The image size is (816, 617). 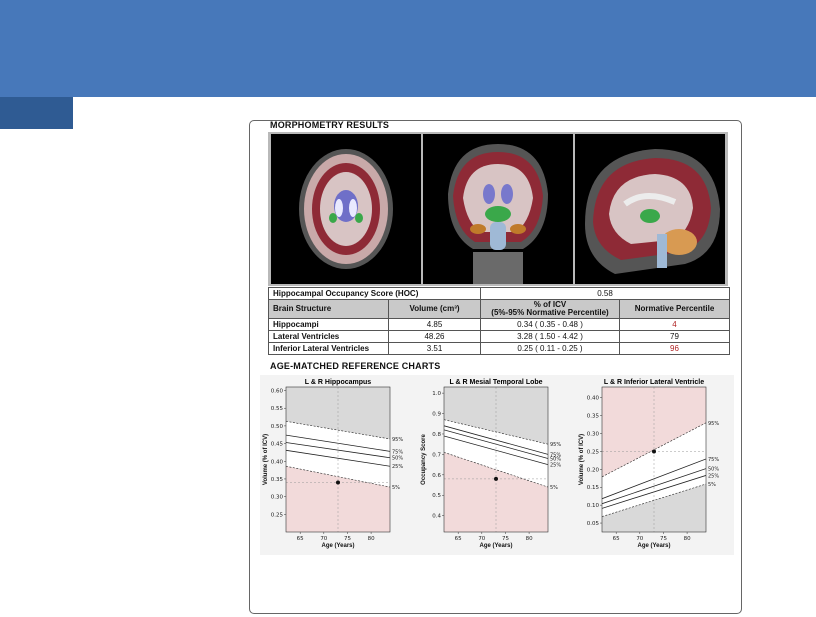 I want to click on y-tick-label: 0.4, so click(x=436, y=517).